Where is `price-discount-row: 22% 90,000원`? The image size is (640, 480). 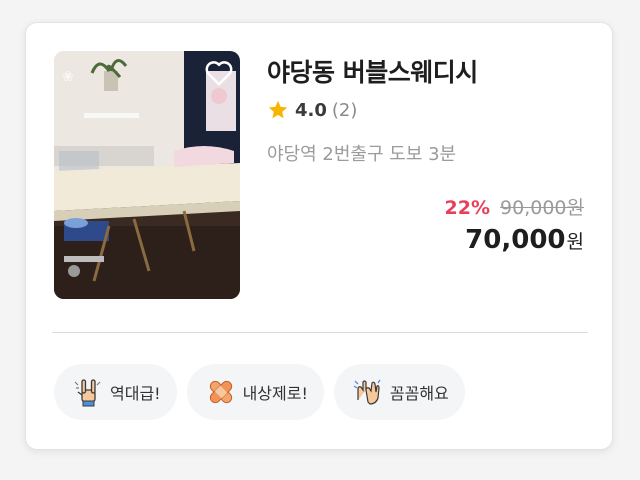 price-discount-row: 22% 90,000원 is located at coordinates (514, 206).